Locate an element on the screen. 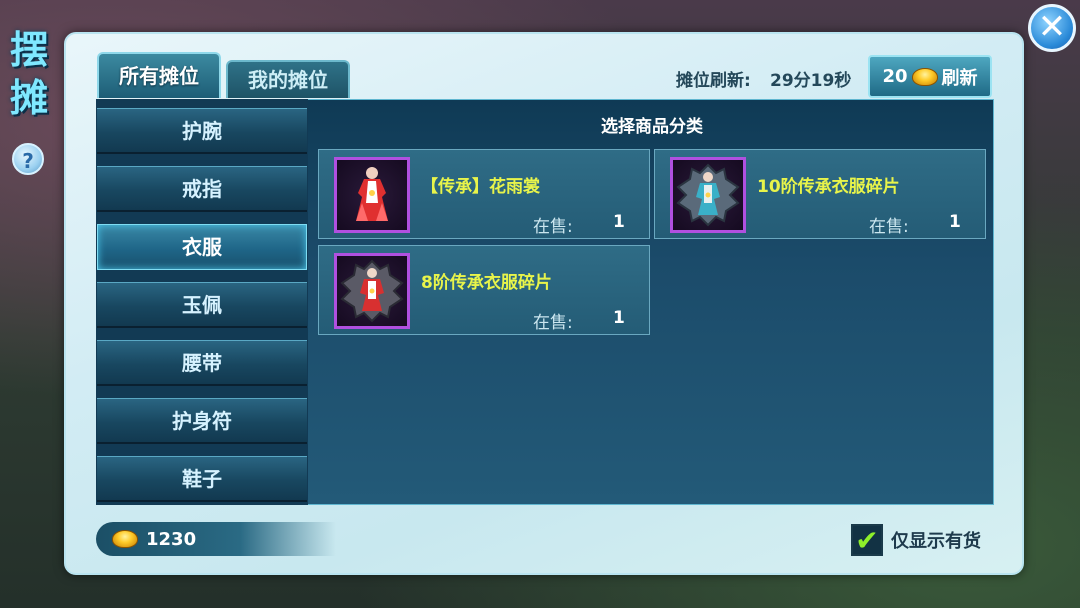  section-title: 选择商品分类 is located at coordinates (652, 127).